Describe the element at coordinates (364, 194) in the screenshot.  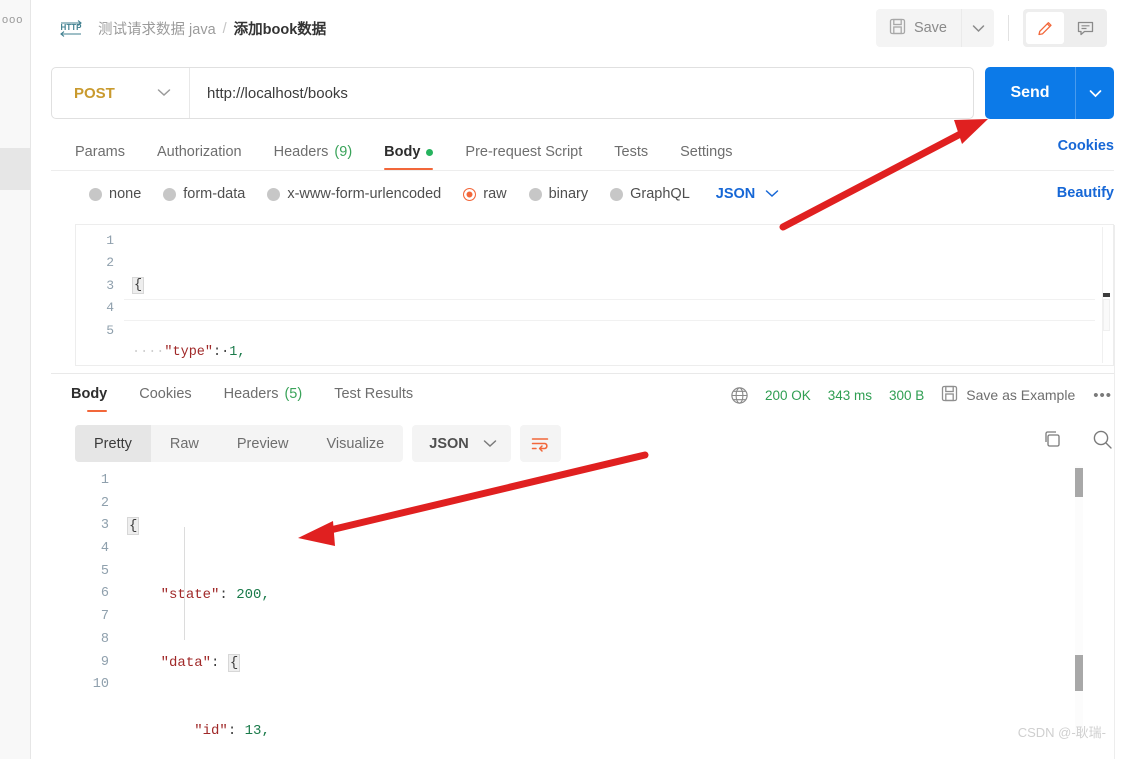
I see `body-type-label: x-www-form-urlencoded` at that location.